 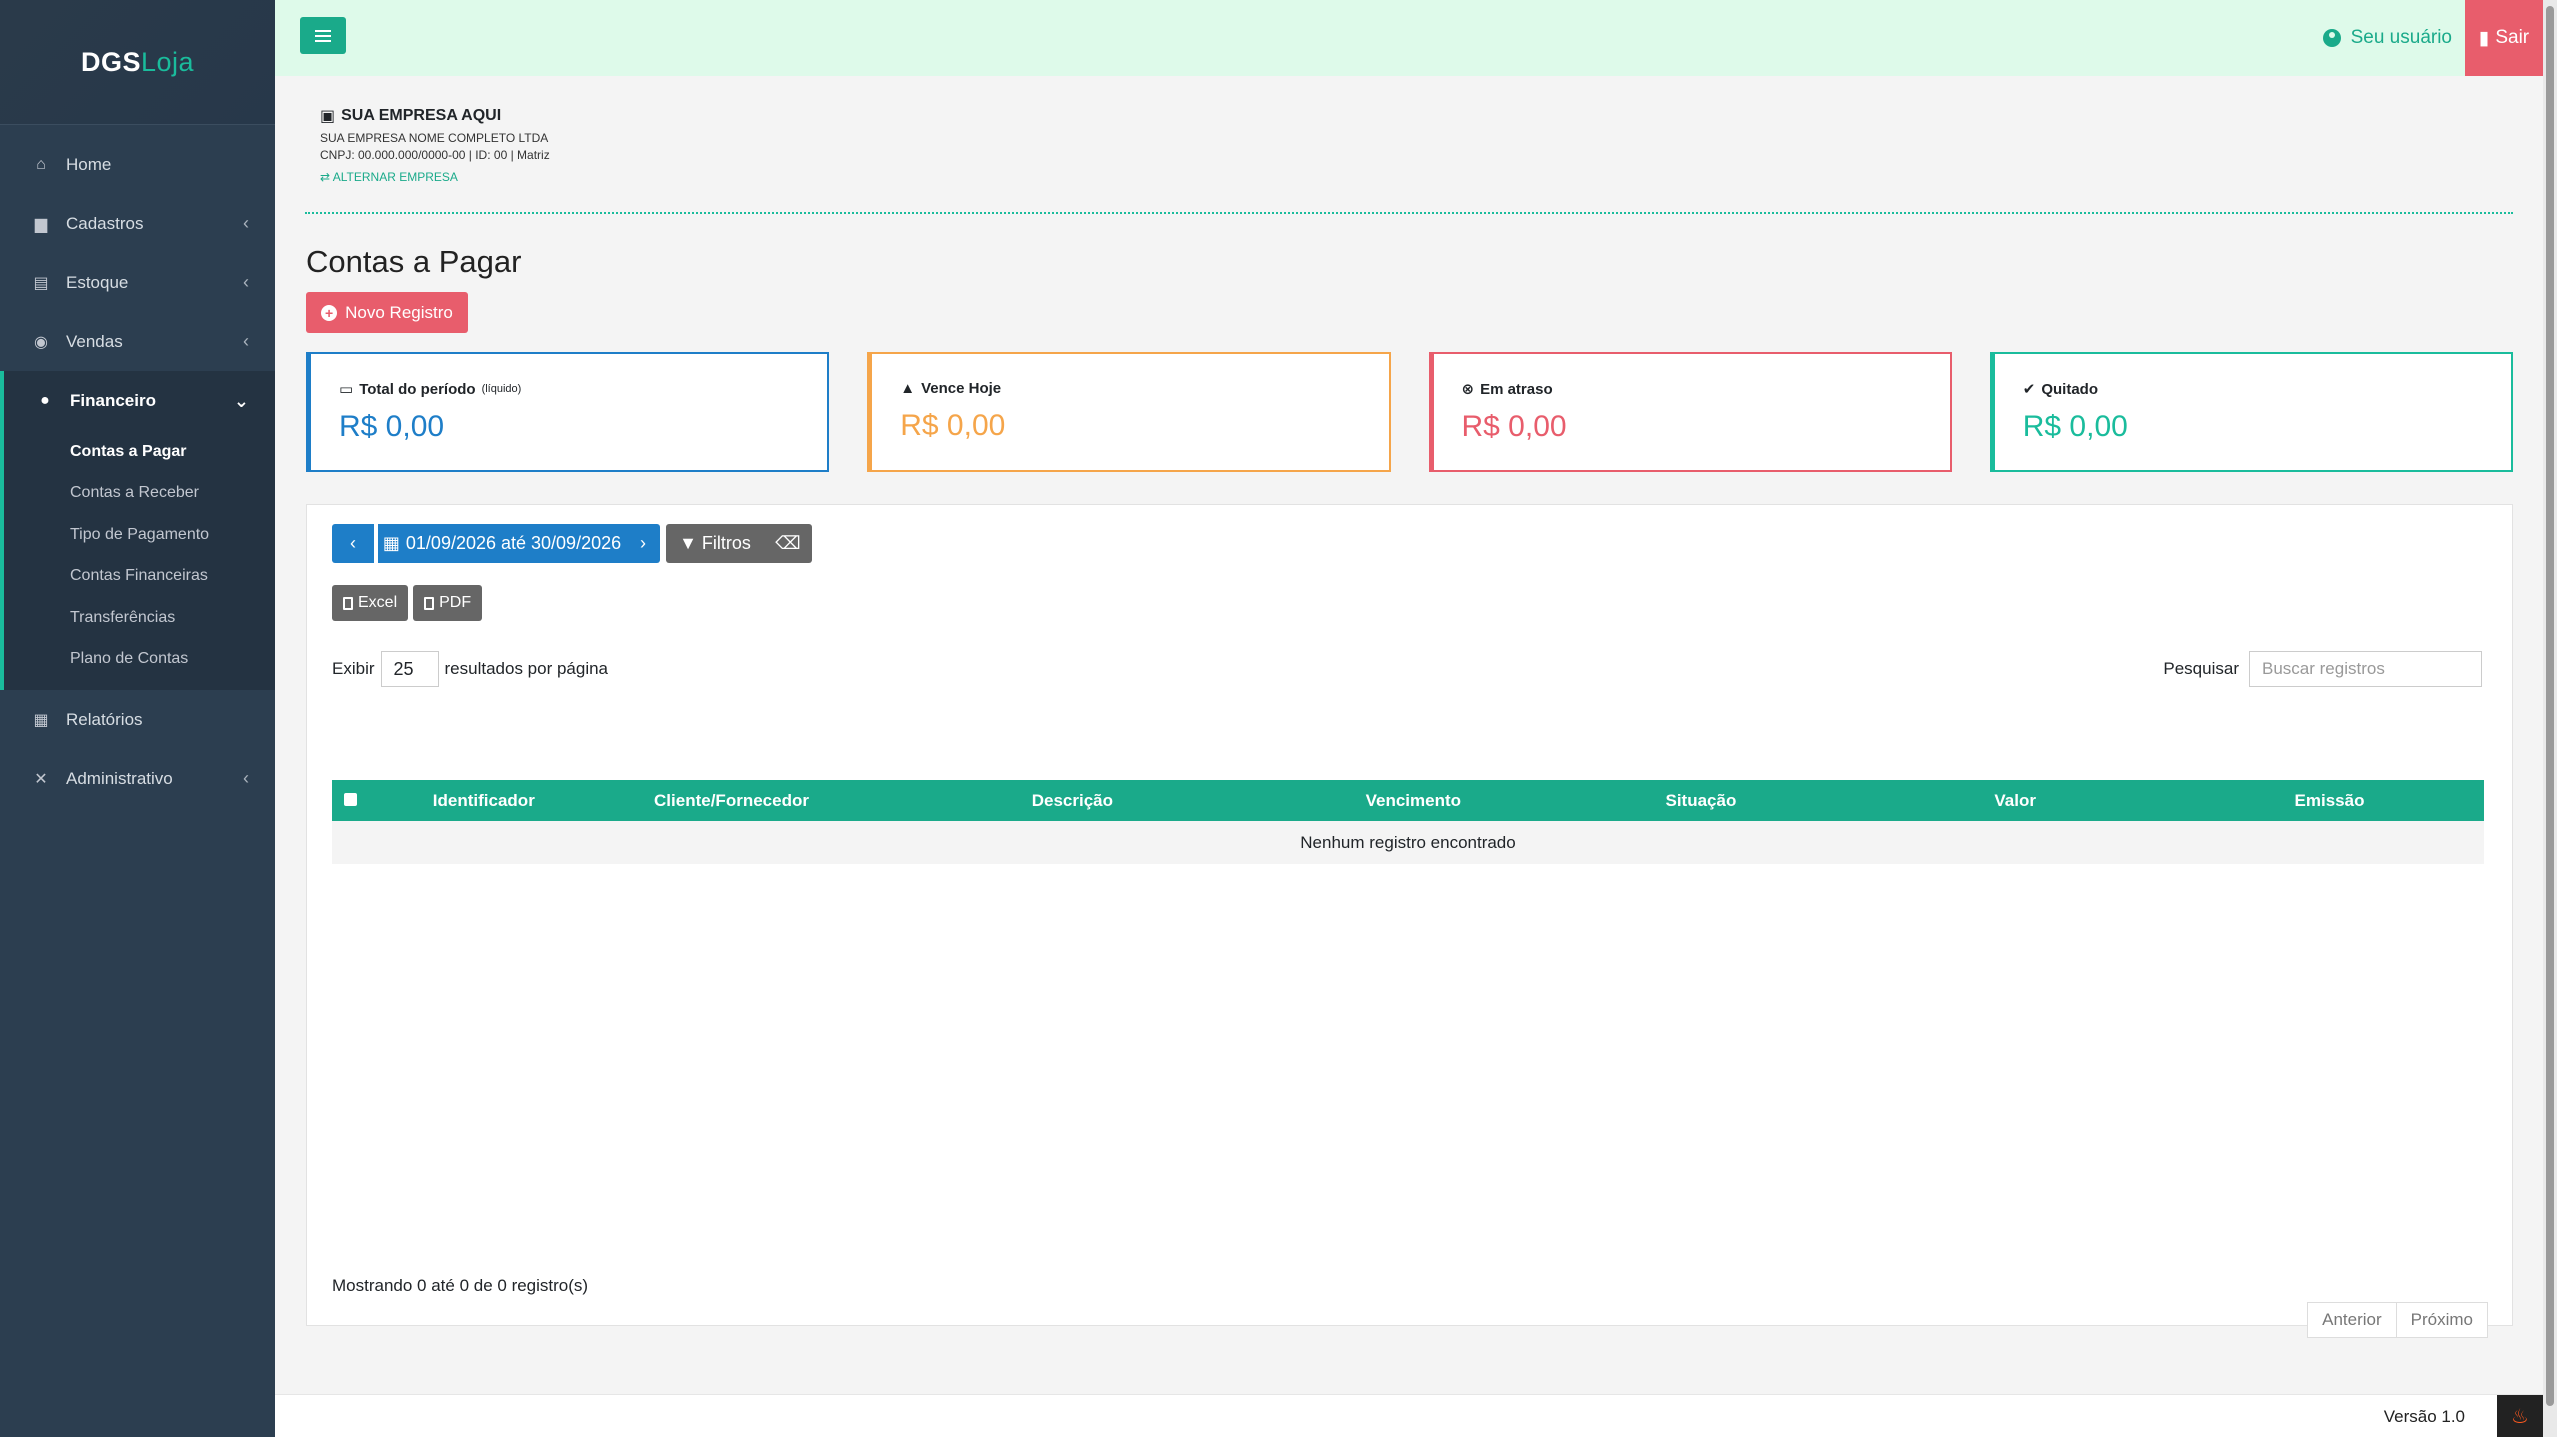 What do you see at coordinates (434, 138) in the screenshot?
I see `company-full-name: SUA EMPRESA NOME COMPLETO LTDA` at bounding box center [434, 138].